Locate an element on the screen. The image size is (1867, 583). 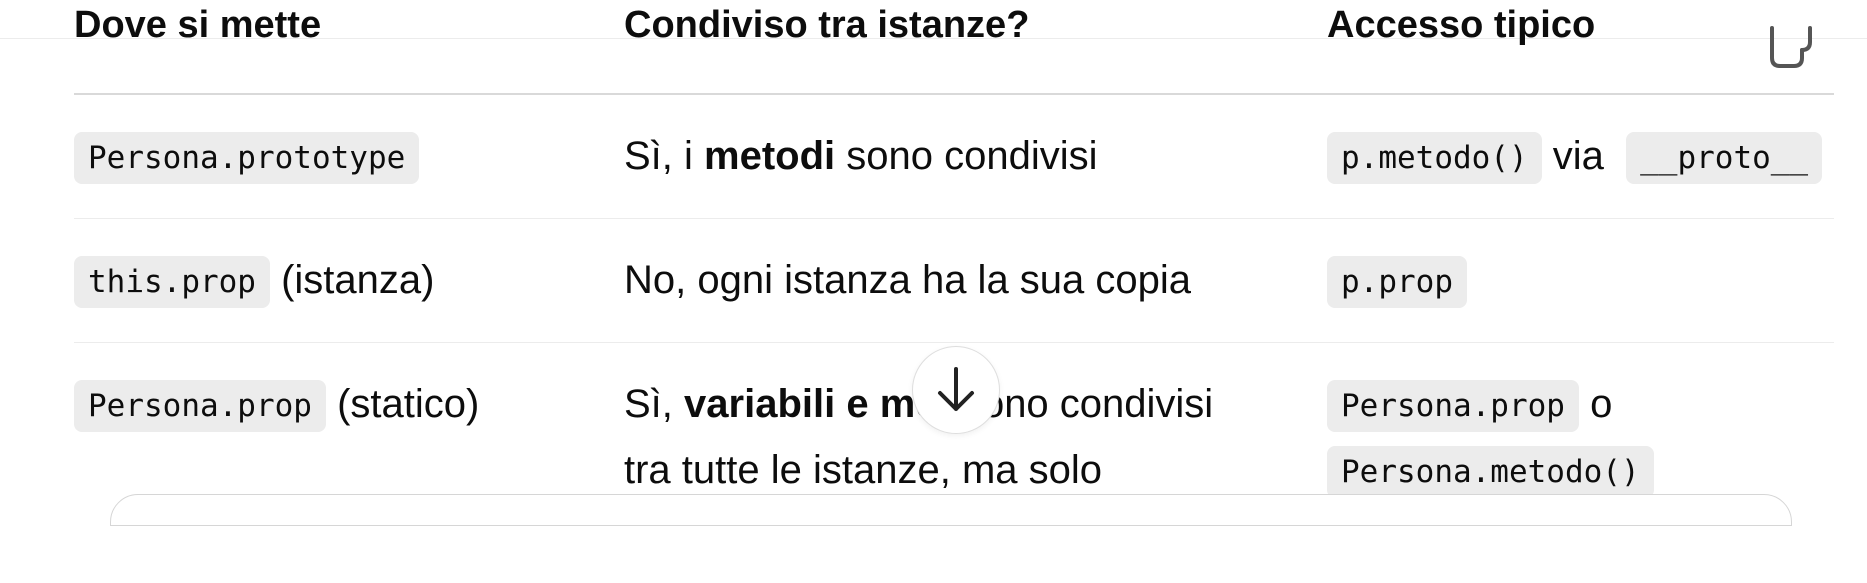
header-dove-si-mette: Dove si mette is located at coordinates (198, 25).